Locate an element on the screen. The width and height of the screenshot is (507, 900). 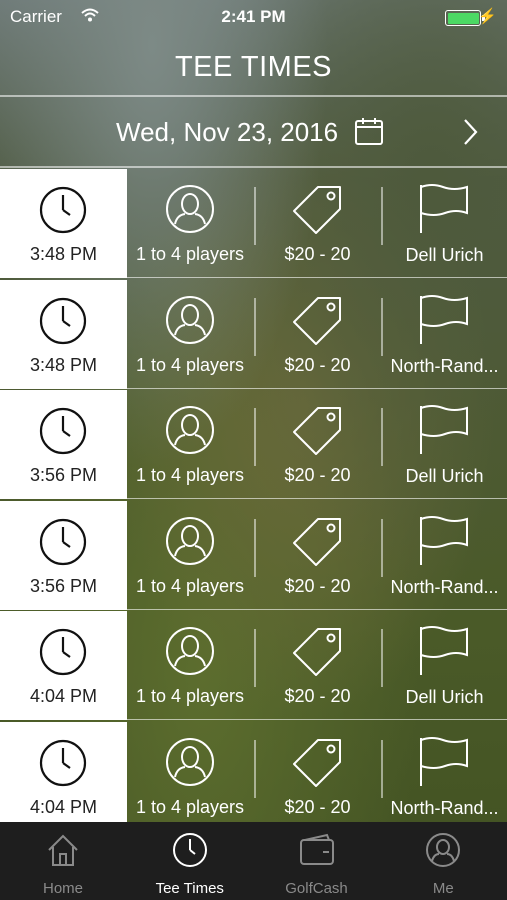
tee-time-row: 4:04 PM 1 to 4 players $20 - 20 Dell Urich is located at coordinates (253, 665).